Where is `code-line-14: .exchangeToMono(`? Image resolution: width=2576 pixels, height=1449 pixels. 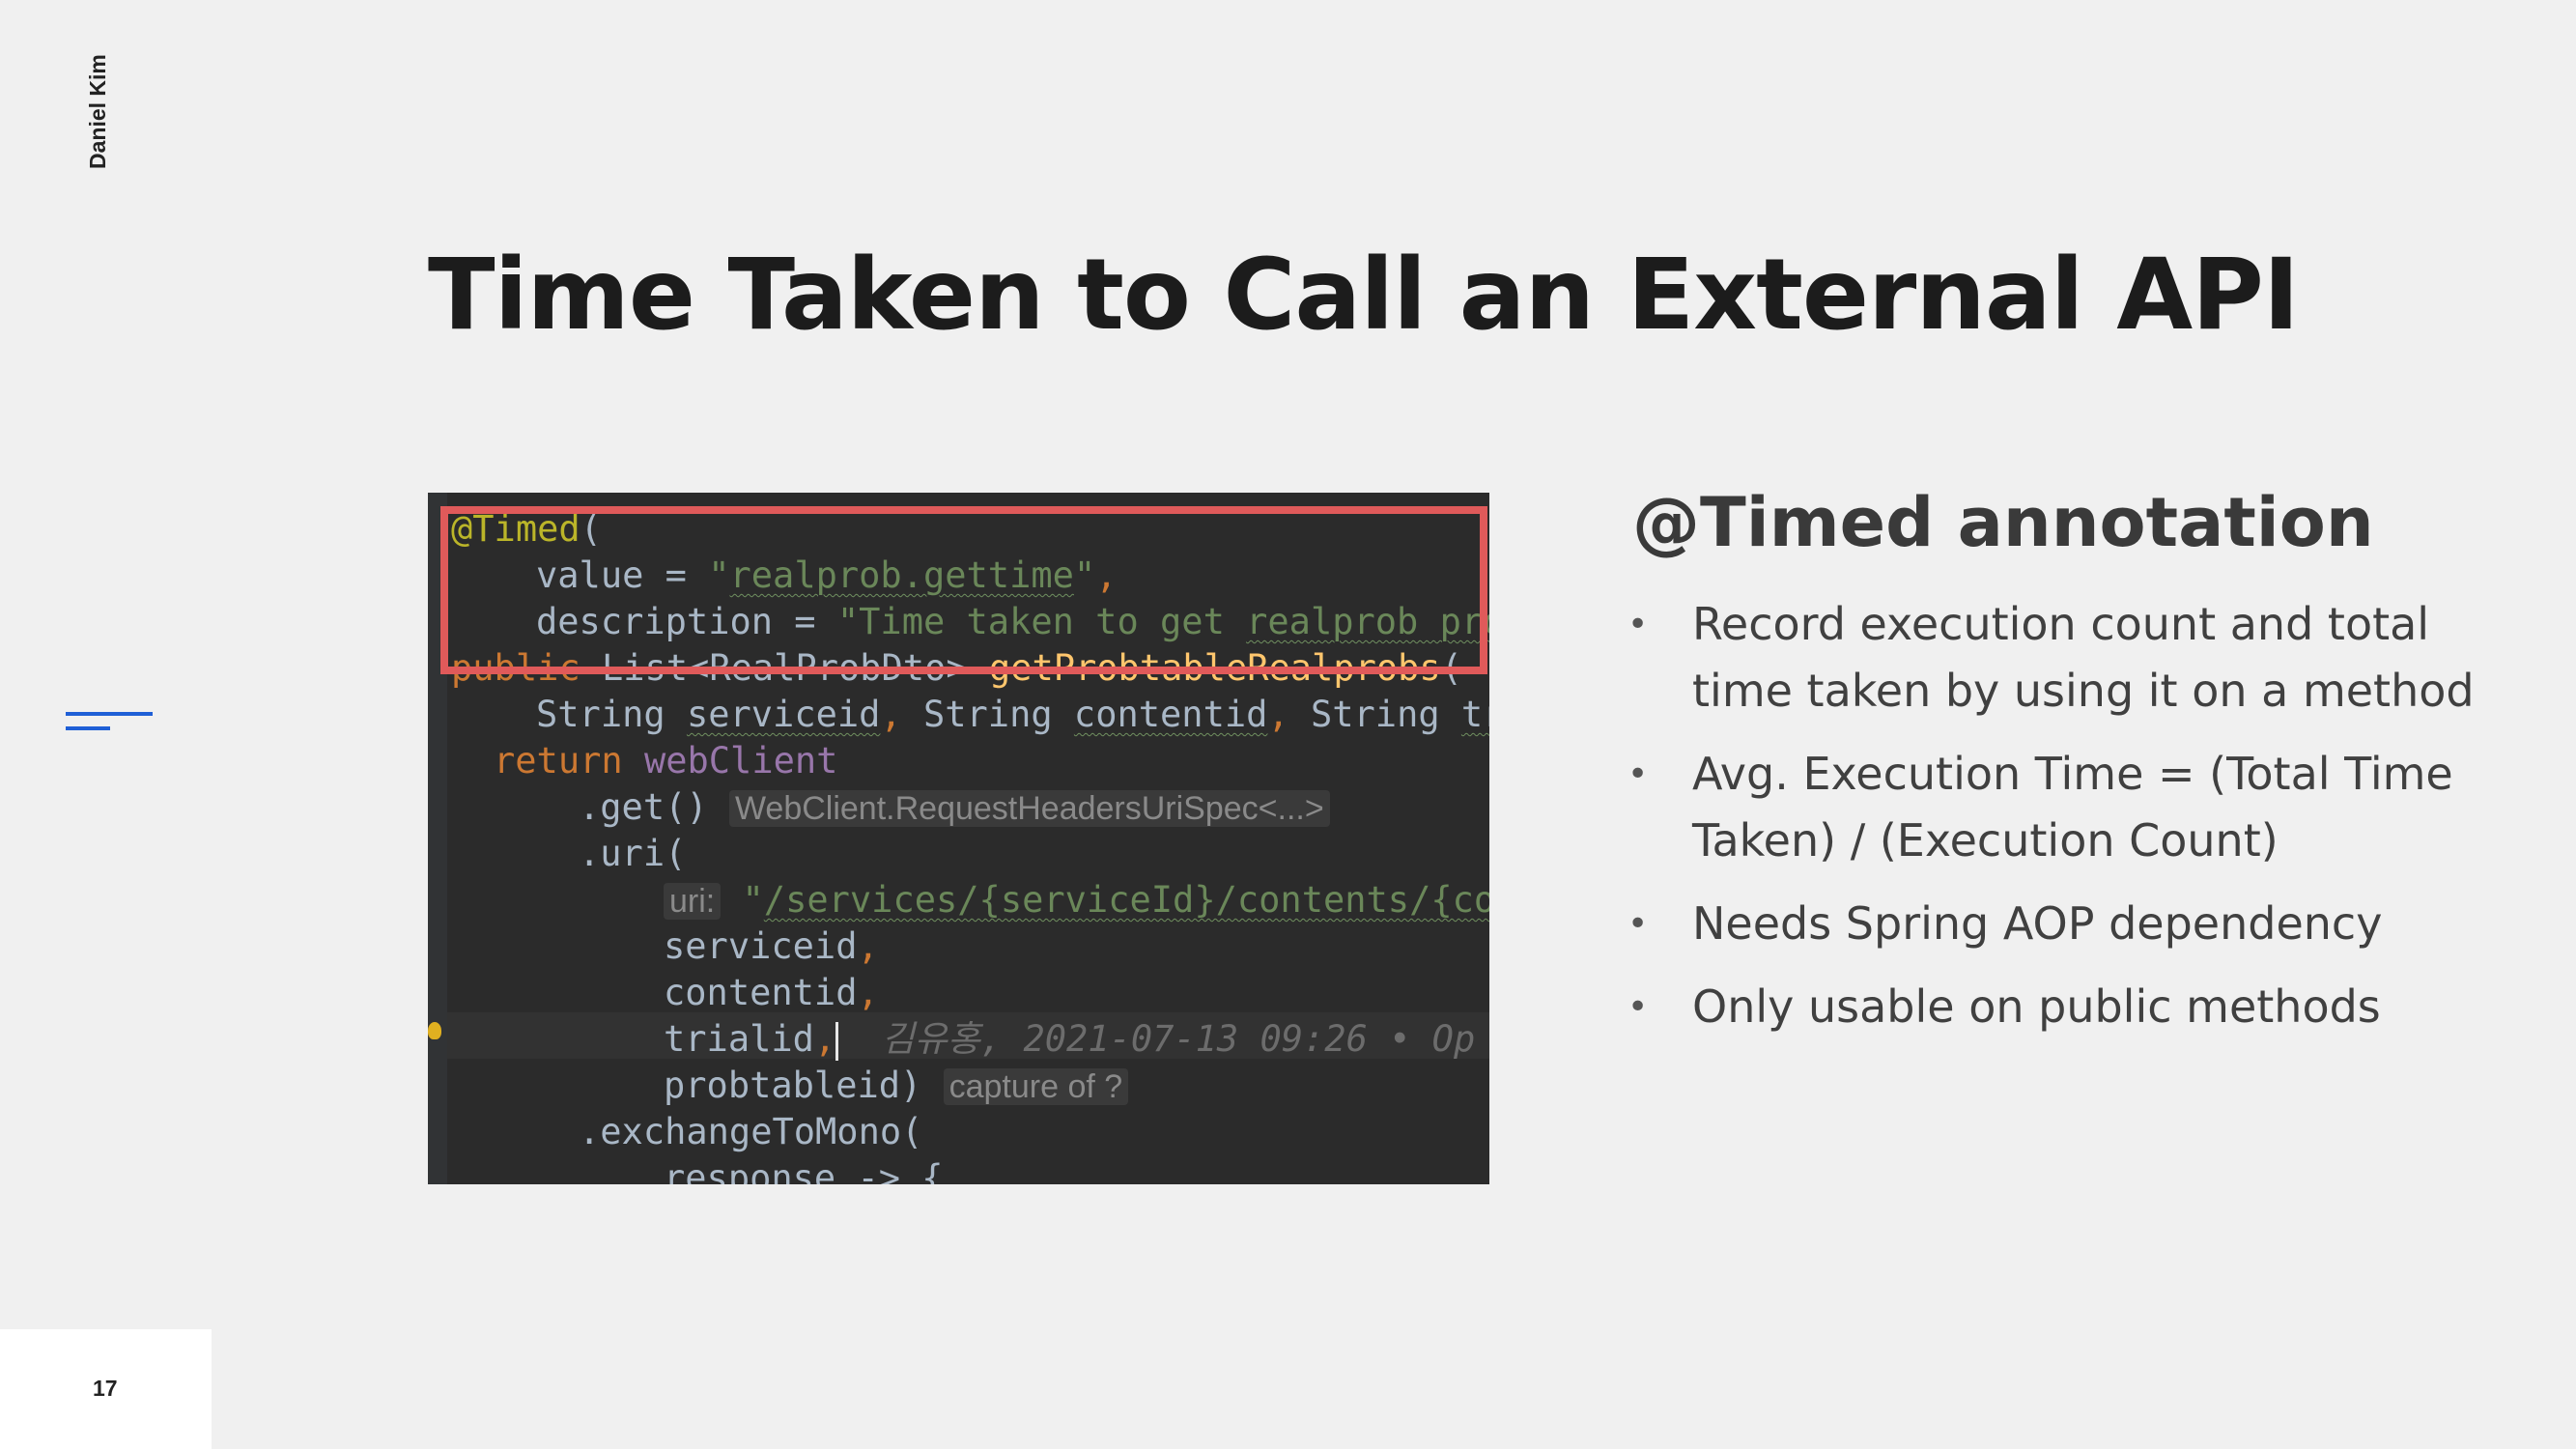 code-line-14: .exchangeToMono( is located at coordinates (750, 1132).